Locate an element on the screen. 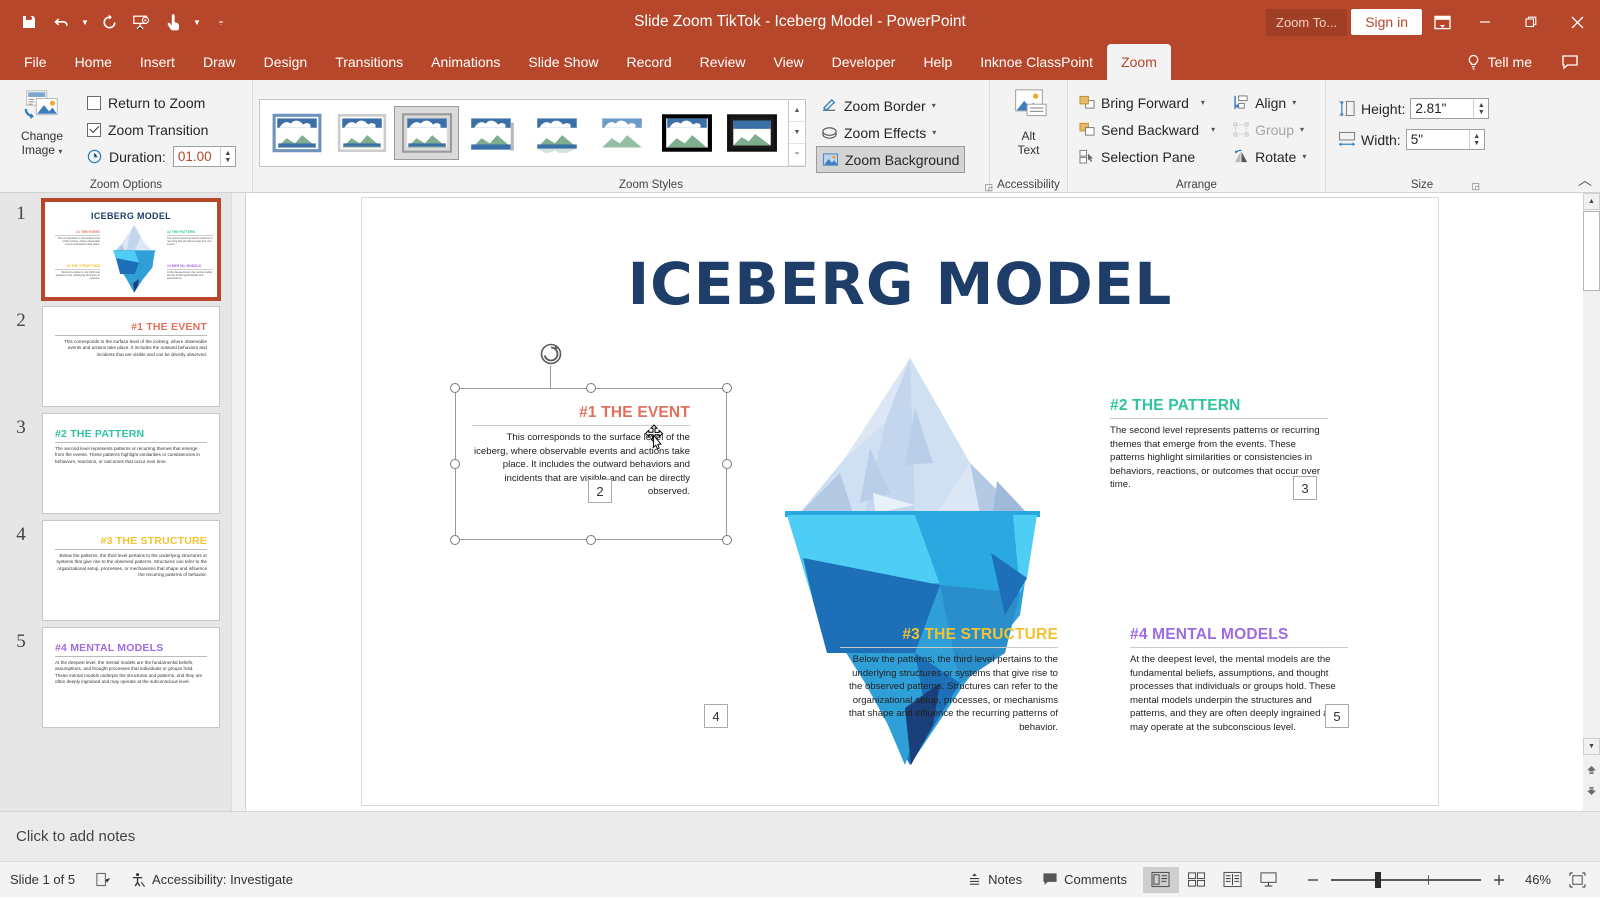 The image size is (1600, 900). zoom-effects-button: Zoom Effects ▾ is located at coordinates (890, 132).